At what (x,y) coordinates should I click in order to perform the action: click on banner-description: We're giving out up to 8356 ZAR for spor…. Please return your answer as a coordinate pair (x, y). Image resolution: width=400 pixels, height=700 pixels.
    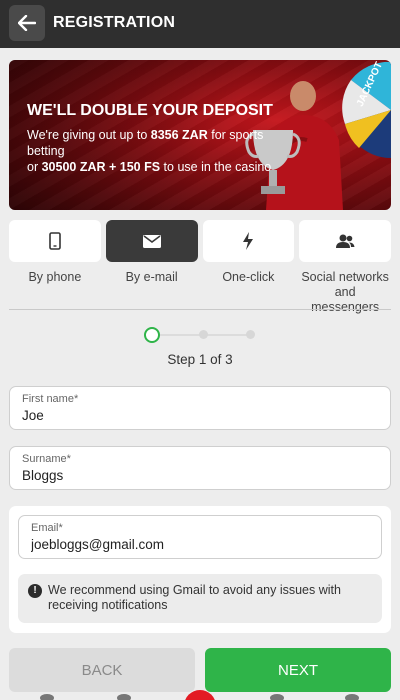
    Looking at the image, I should click on (157, 151).